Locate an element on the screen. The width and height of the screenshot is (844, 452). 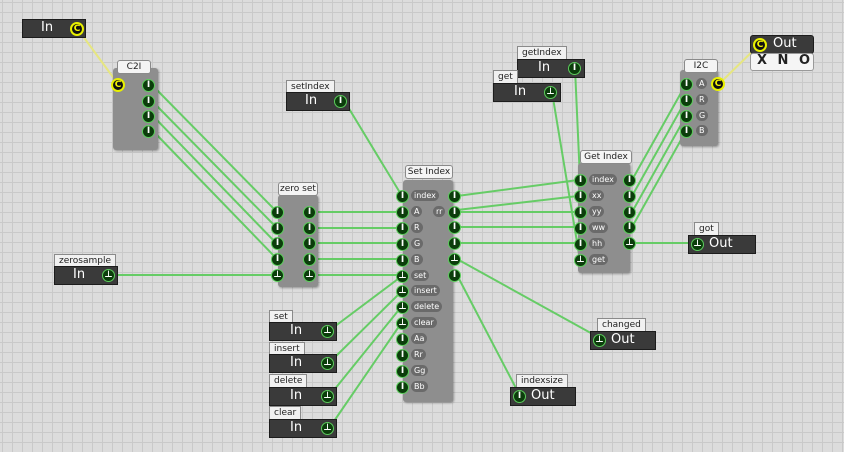
clear-in-port: ⊥ is located at coordinates (327, 428).